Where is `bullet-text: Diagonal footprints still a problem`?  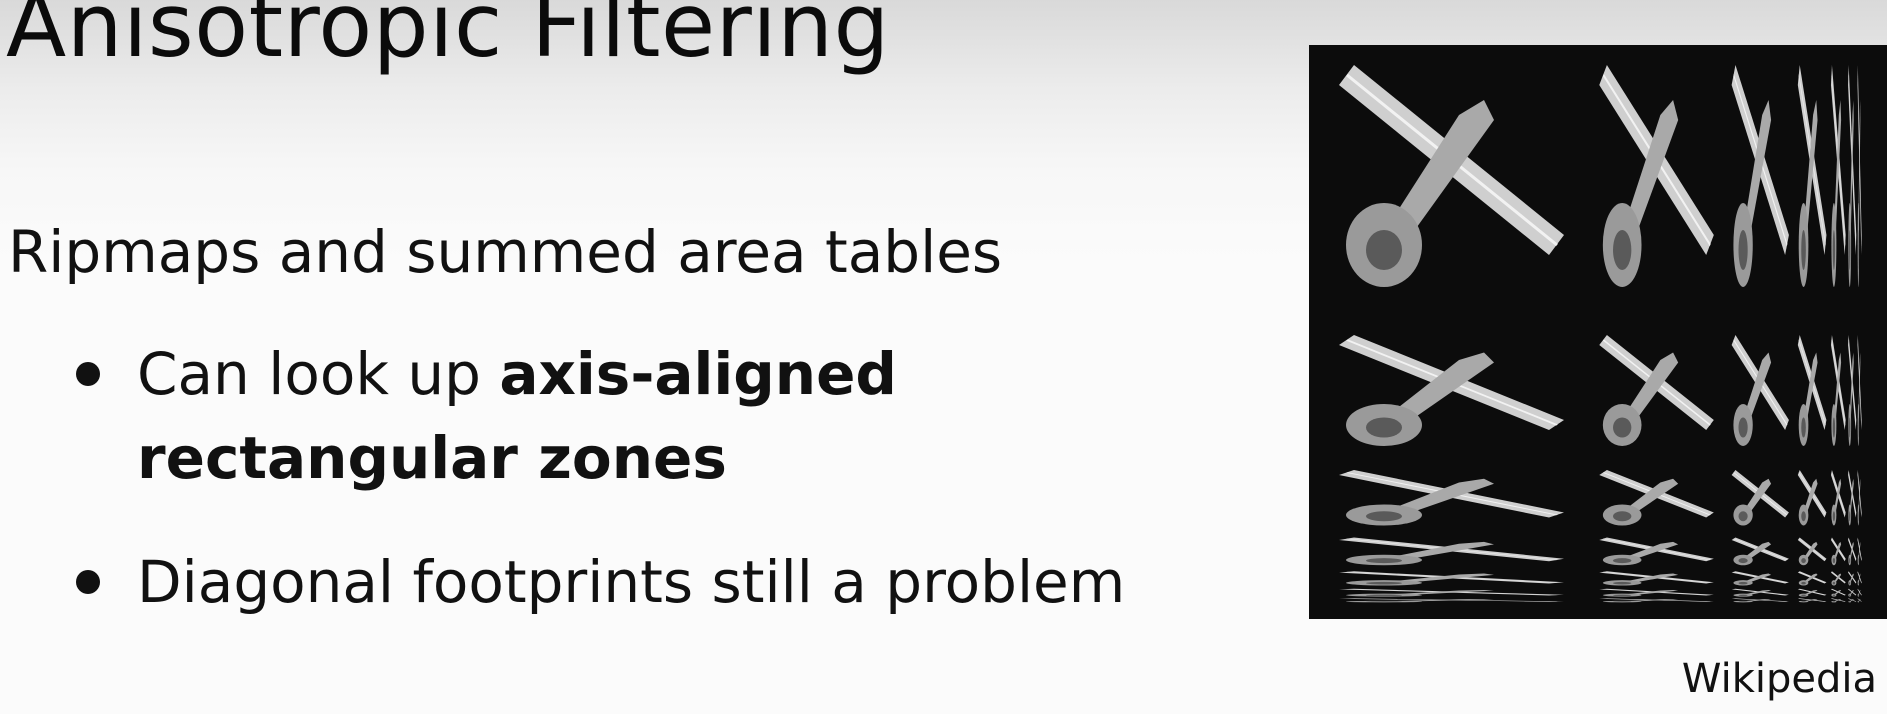 bullet-text: Diagonal footprints still a problem is located at coordinates (631, 582).